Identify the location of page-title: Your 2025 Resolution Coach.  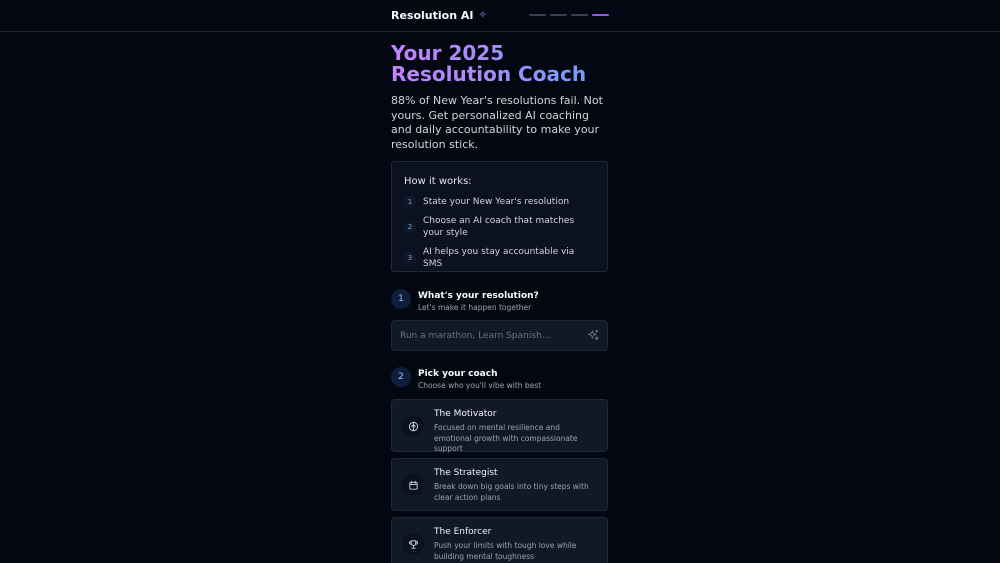
(499, 64).